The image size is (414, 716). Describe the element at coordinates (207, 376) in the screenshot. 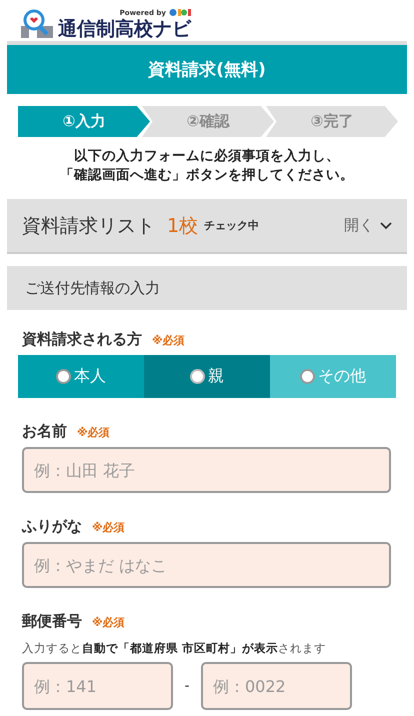

I see `radio-option: 親` at that location.